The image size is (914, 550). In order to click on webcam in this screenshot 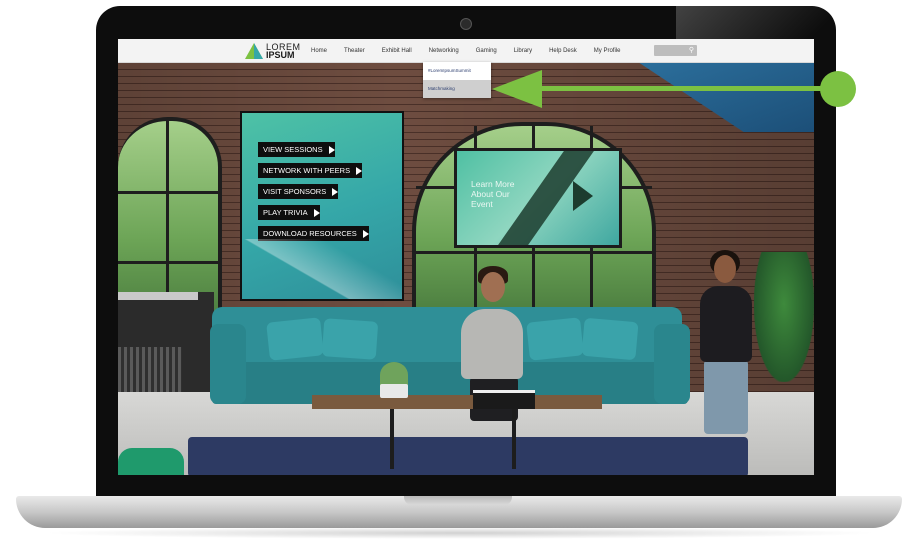, I will do `click(466, 24)`.